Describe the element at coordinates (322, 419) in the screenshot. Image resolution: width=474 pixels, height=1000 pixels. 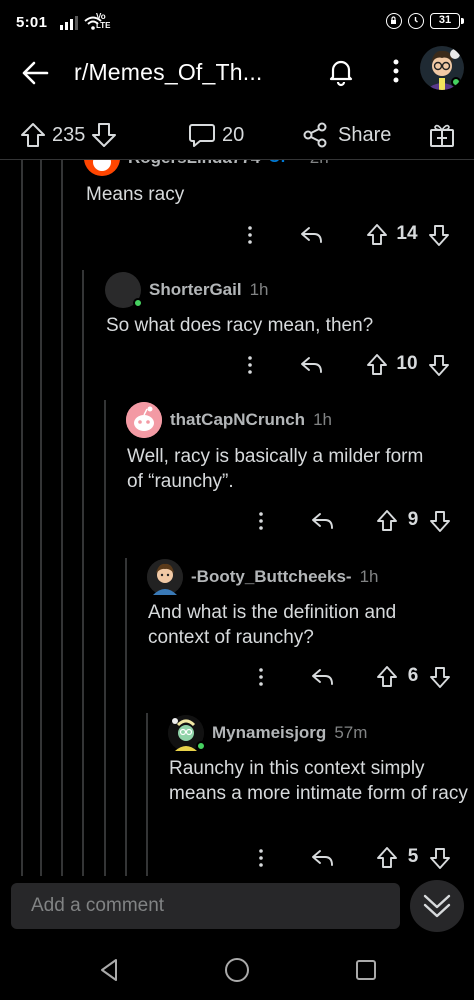
I see `comment-time: 1h` at that location.